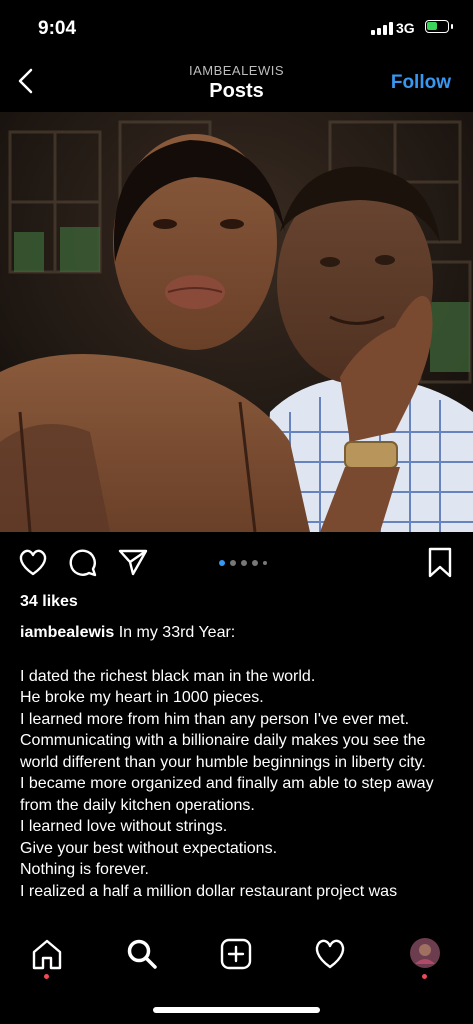 The image size is (473, 1024). I want to click on like-button, so click(33, 564).